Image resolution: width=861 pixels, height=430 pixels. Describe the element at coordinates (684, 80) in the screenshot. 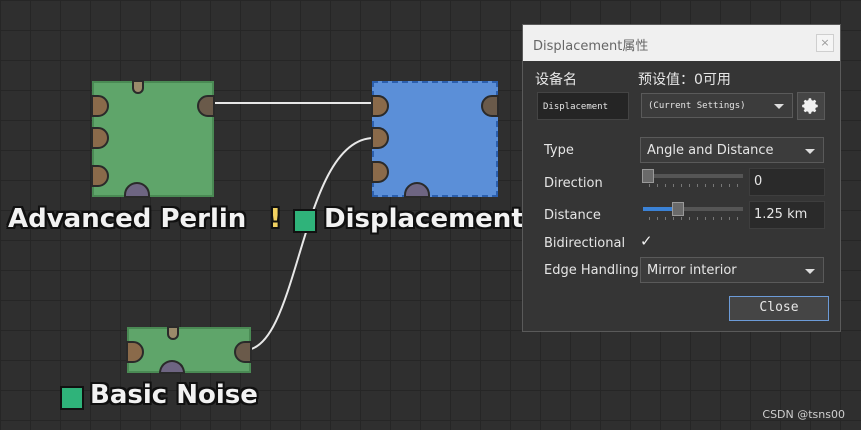

I see `preset-label: 预设值：0可用` at that location.